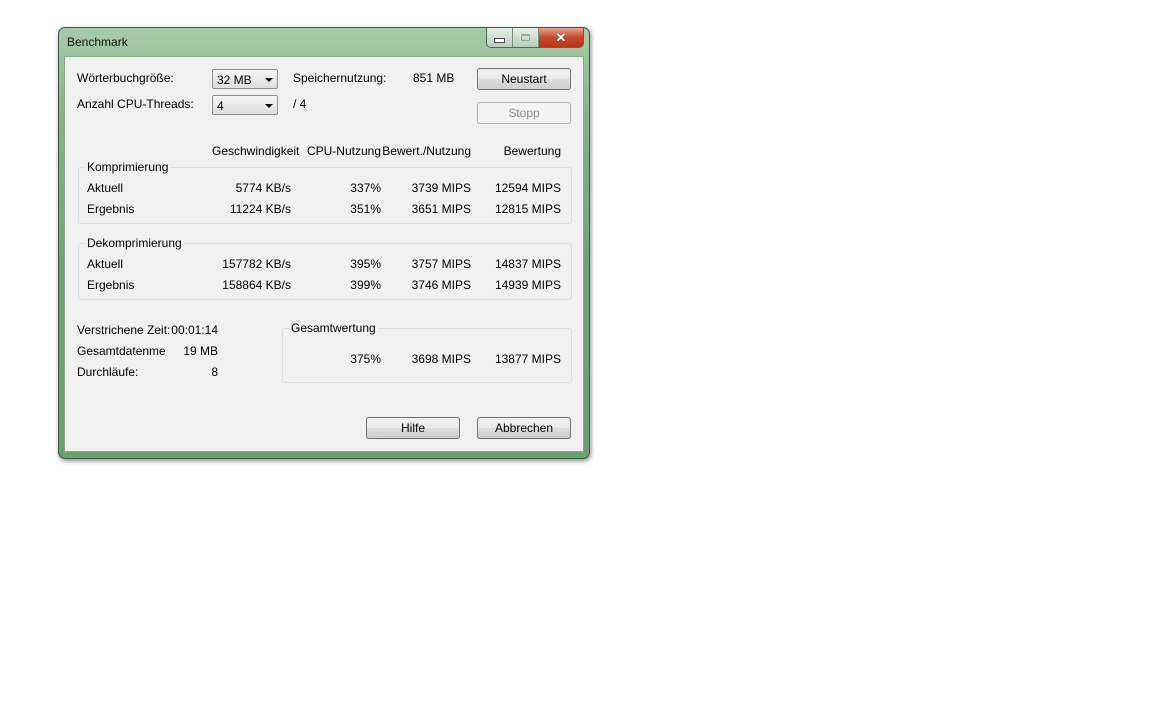 The image size is (1152, 720). What do you see at coordinates (200, 351) in the screenshot?
I see `total-data-value: 19 MB` at bounding box center [200, 351].